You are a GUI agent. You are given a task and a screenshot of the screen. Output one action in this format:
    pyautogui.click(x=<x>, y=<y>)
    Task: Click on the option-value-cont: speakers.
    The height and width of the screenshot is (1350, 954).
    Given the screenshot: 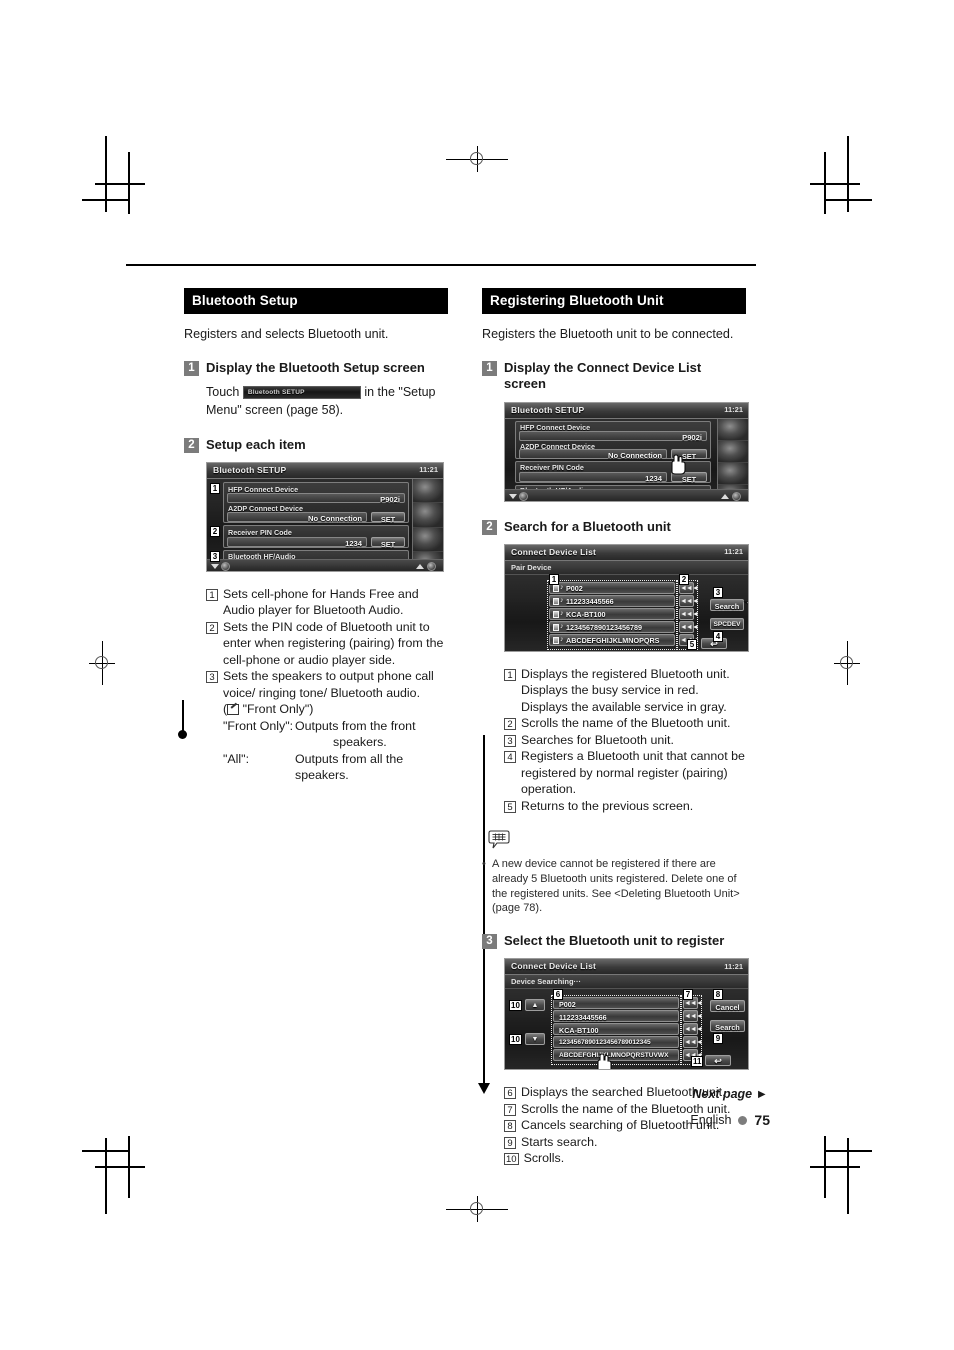 What is the action you would take?
    pyautogui.click(x=360, y=742)
    